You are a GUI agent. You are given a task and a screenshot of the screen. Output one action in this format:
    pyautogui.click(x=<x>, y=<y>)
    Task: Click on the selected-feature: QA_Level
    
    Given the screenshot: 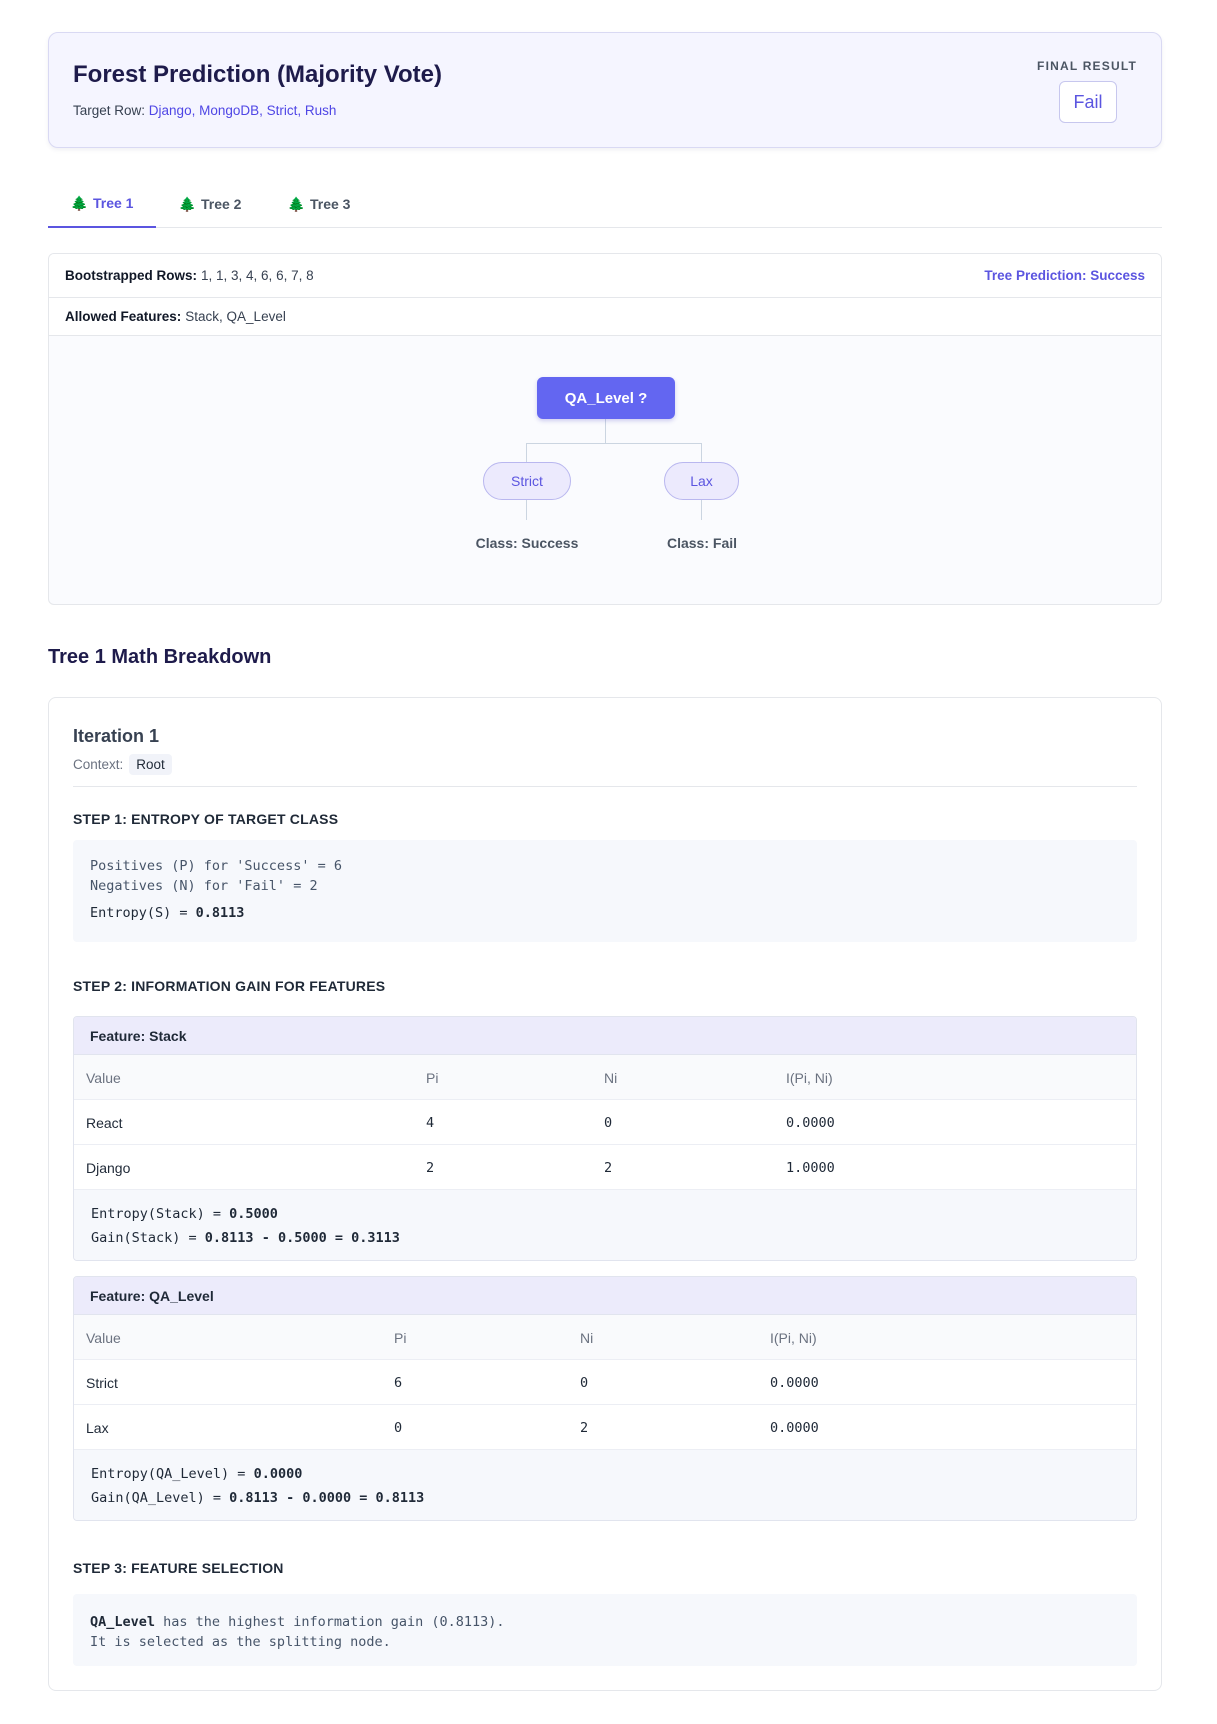 What is the action you would take?
    pyautogui.click(x=123, y=1622)
    